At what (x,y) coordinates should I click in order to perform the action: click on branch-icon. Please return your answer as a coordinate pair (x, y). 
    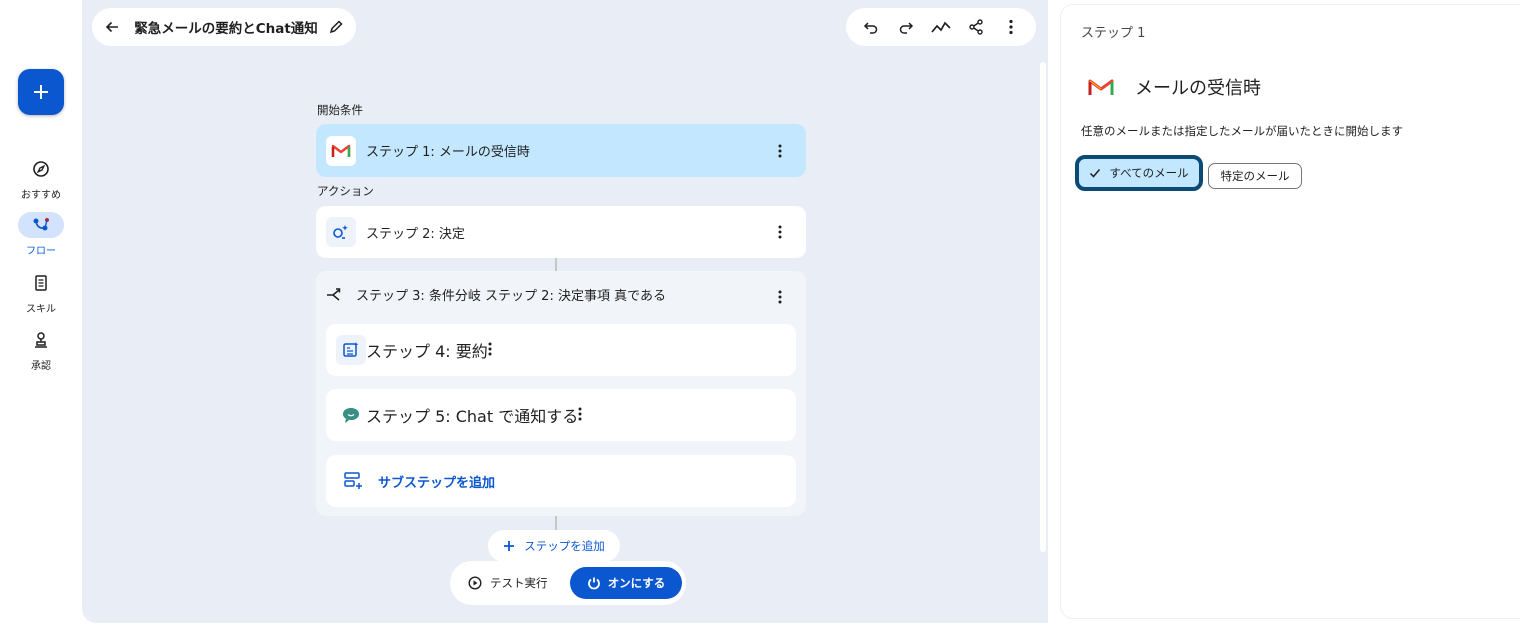
    Looking at the image, I should click on (334, 294).